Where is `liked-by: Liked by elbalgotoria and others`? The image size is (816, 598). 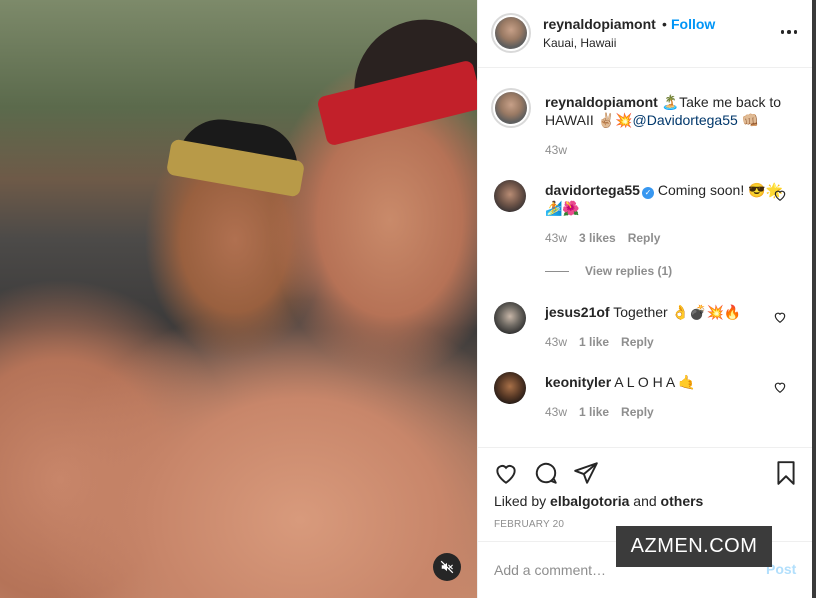 liked-by: Liked by elbalgotoria and others is located at coordinates (598, 501).